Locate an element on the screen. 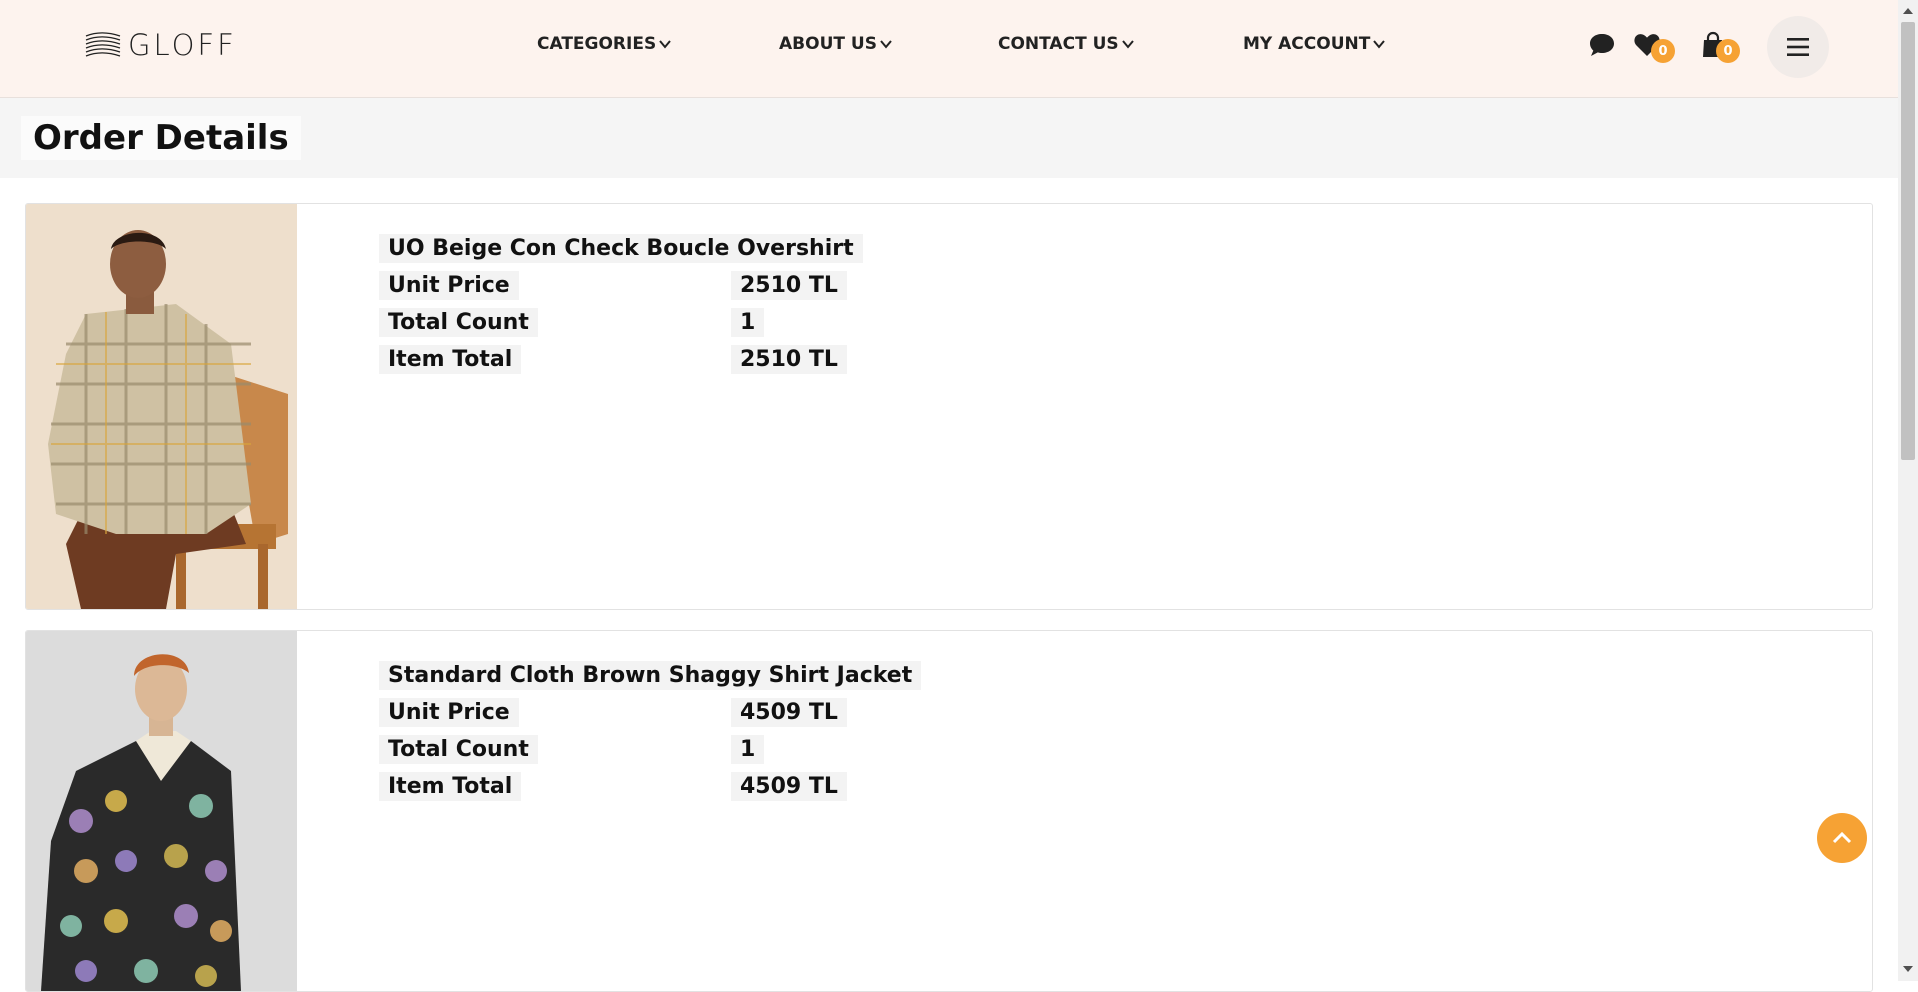  scroll-to-top-button is located at coordinates (1842, 838).